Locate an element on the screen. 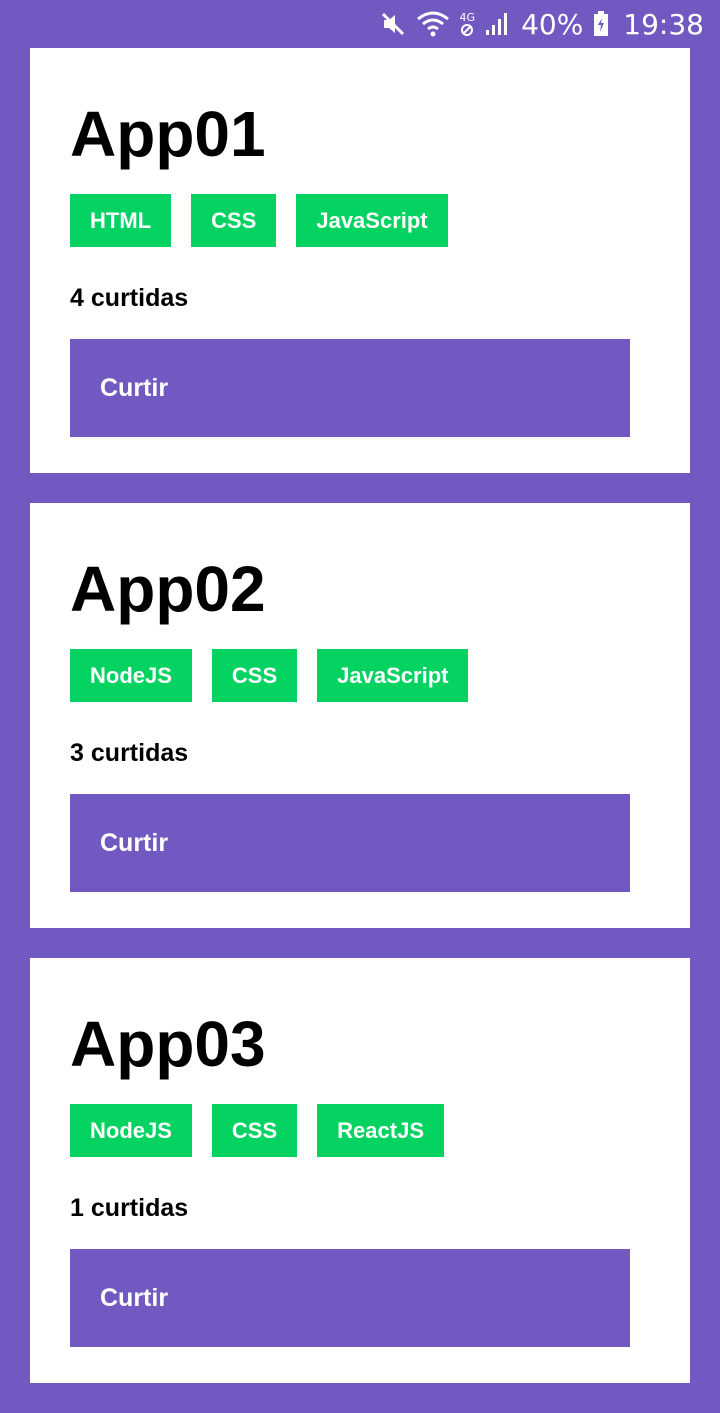 Image resolution: width=720 pixels, height=1413 pixels. repository-title: App02 is located at coordinates (168, 589).